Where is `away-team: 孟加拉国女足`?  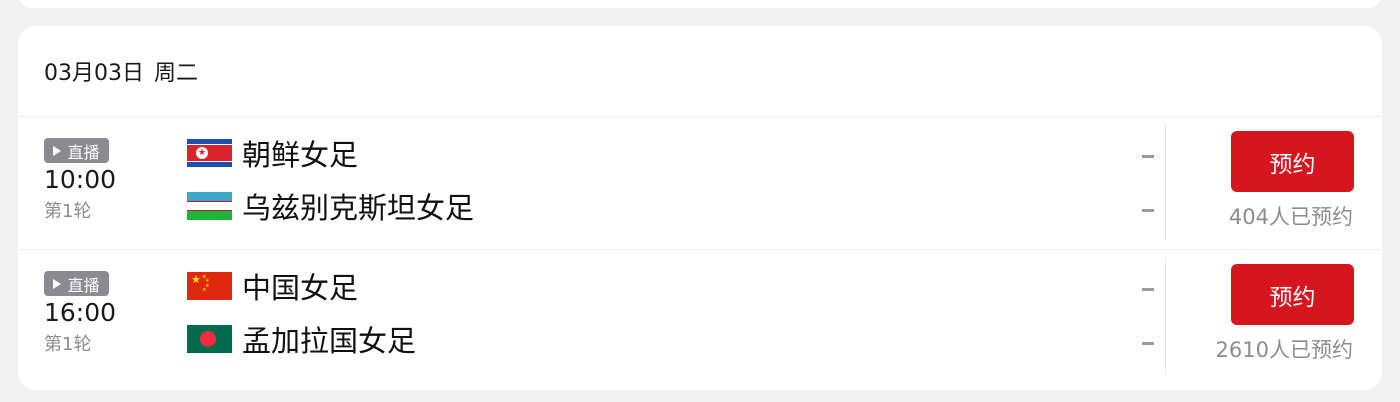
away-team: 孟加拉国女足 is located at coordinates (301, 339).